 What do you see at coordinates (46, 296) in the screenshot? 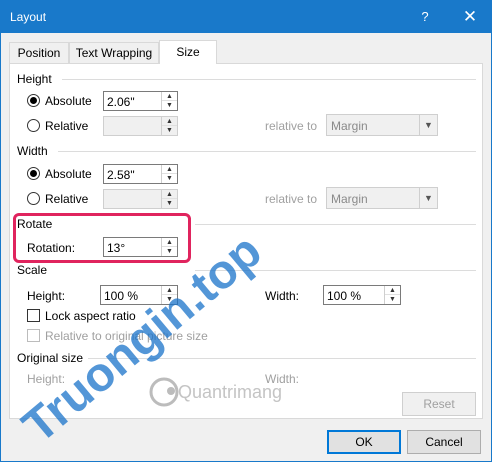
I see `scale-height-label: Height:` at bounding box center [46, 296].